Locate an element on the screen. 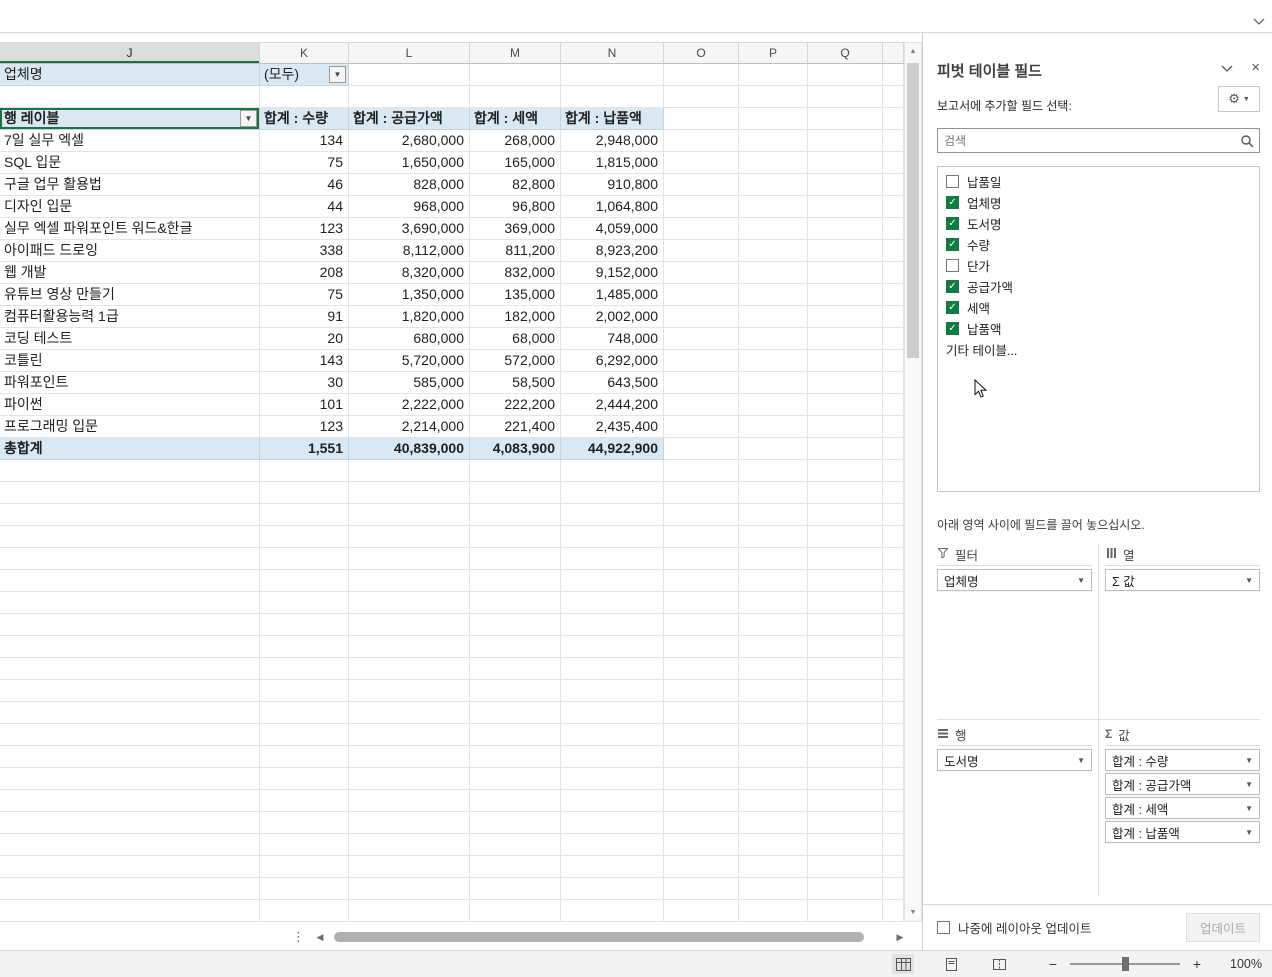 This screenshot has width=1272, height=977. cell: 968,000 is located at coordinates (409, 207).